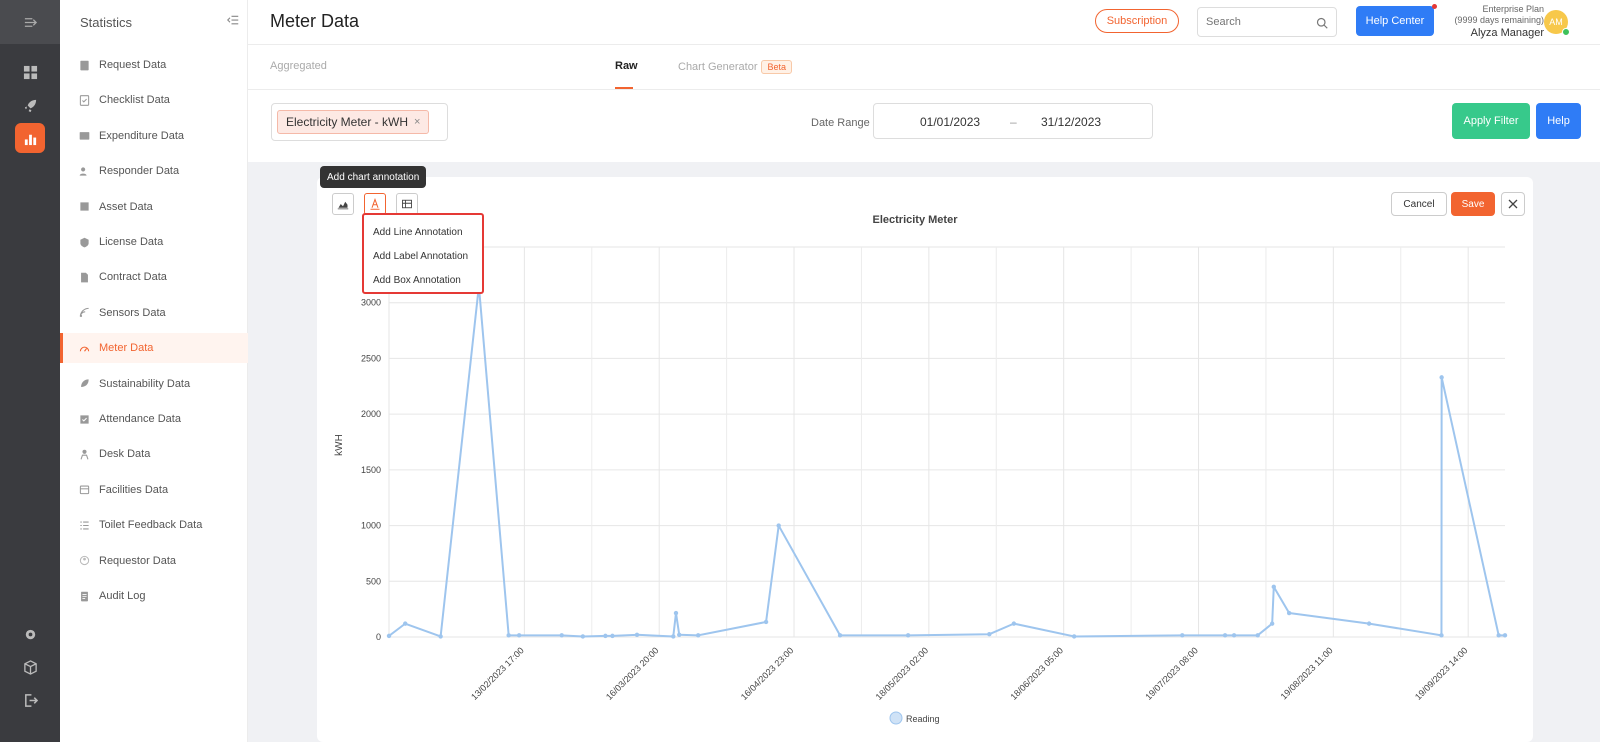  What do you see at coordinates (154, 277) in the screenshot?
I see `sidebar-item-contract: Contract Data` at bounding box center [154, 277].